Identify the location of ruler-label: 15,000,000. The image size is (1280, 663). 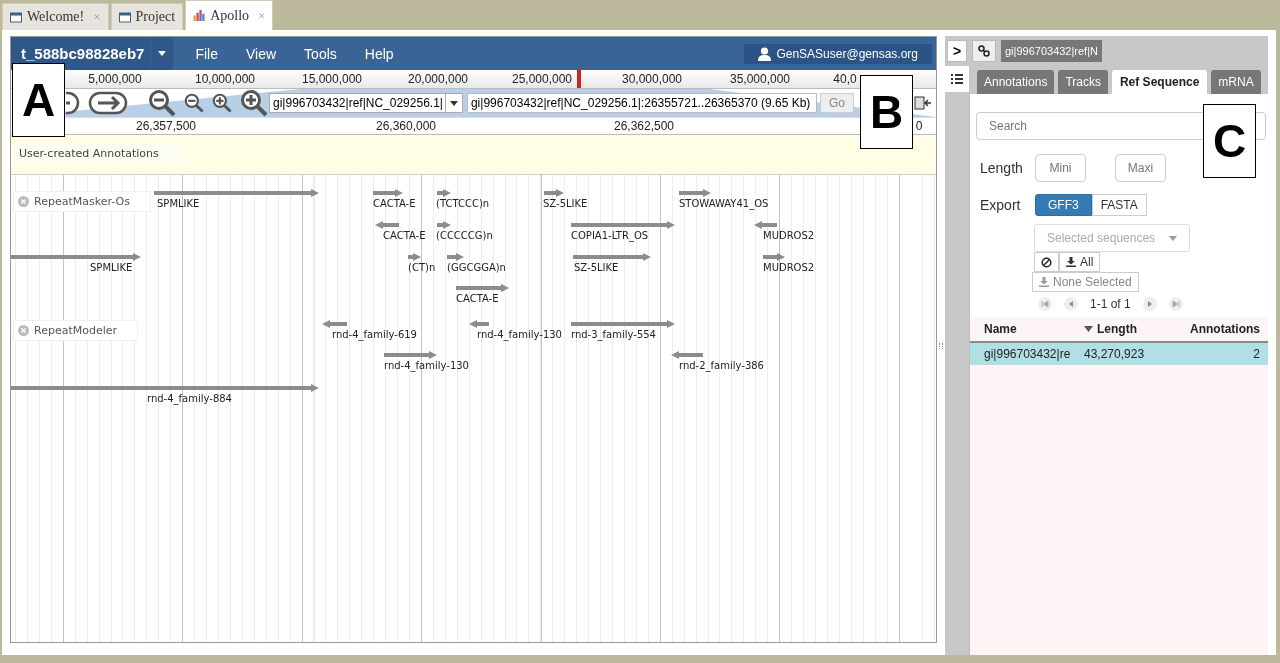
(332, 79).